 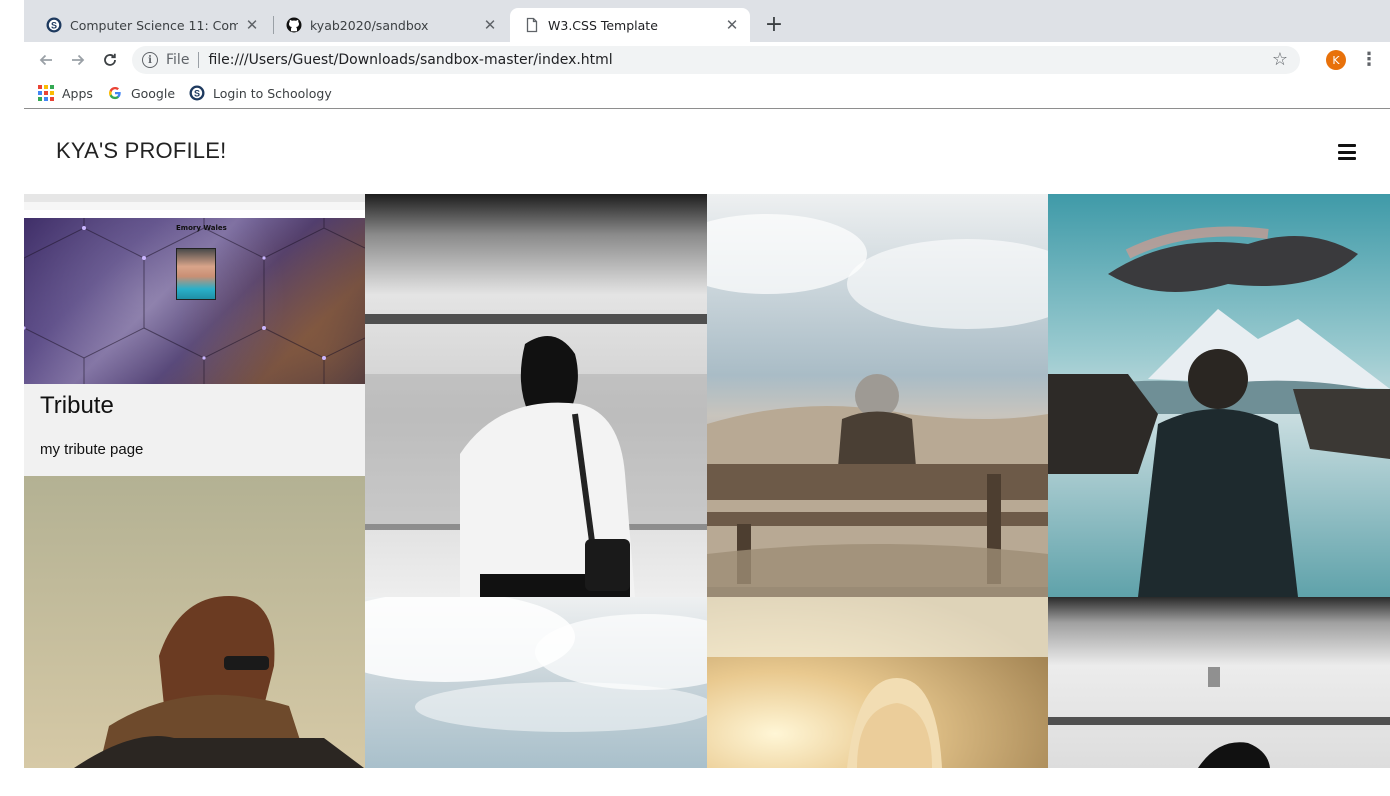 I want to click on tribute-card: Emory Wales Tribute my tribute page, so click(x=194, y=335).